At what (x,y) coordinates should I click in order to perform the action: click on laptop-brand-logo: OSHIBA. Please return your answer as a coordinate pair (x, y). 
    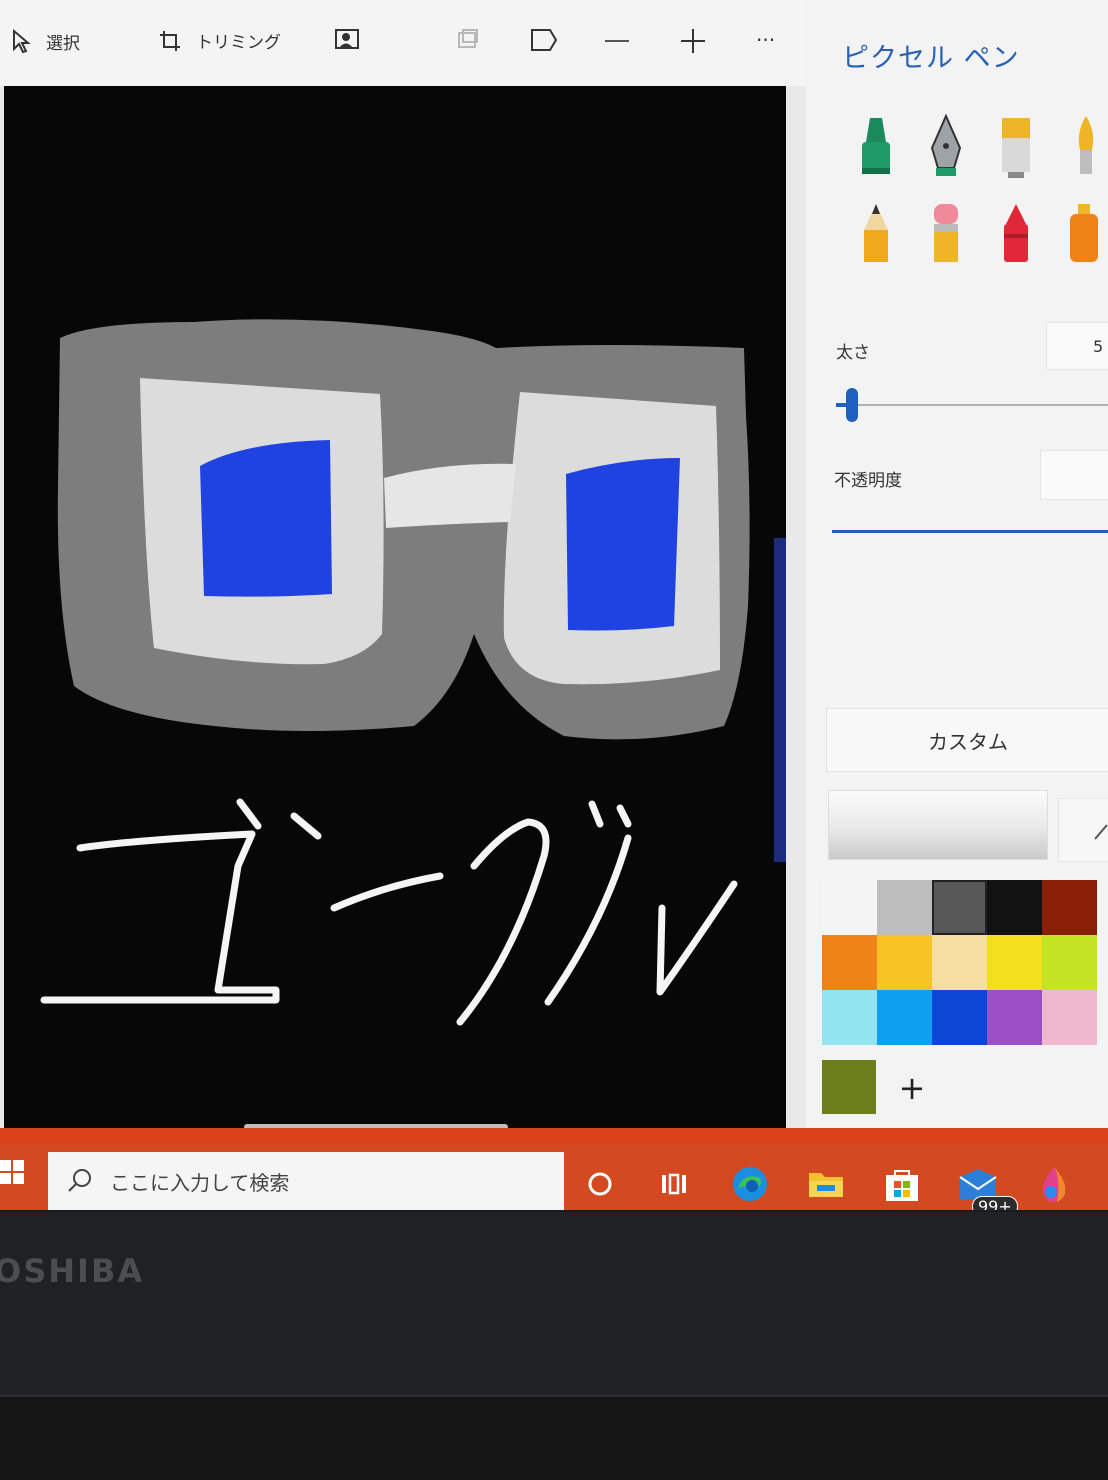
    Looking at the image, I should click on (72, 1271).